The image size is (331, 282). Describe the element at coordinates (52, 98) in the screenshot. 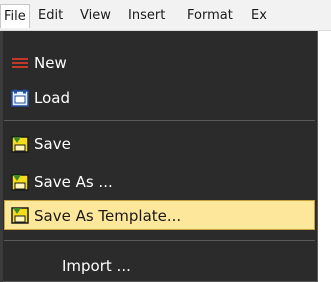

I see `menu-item-label: Load` at that location.